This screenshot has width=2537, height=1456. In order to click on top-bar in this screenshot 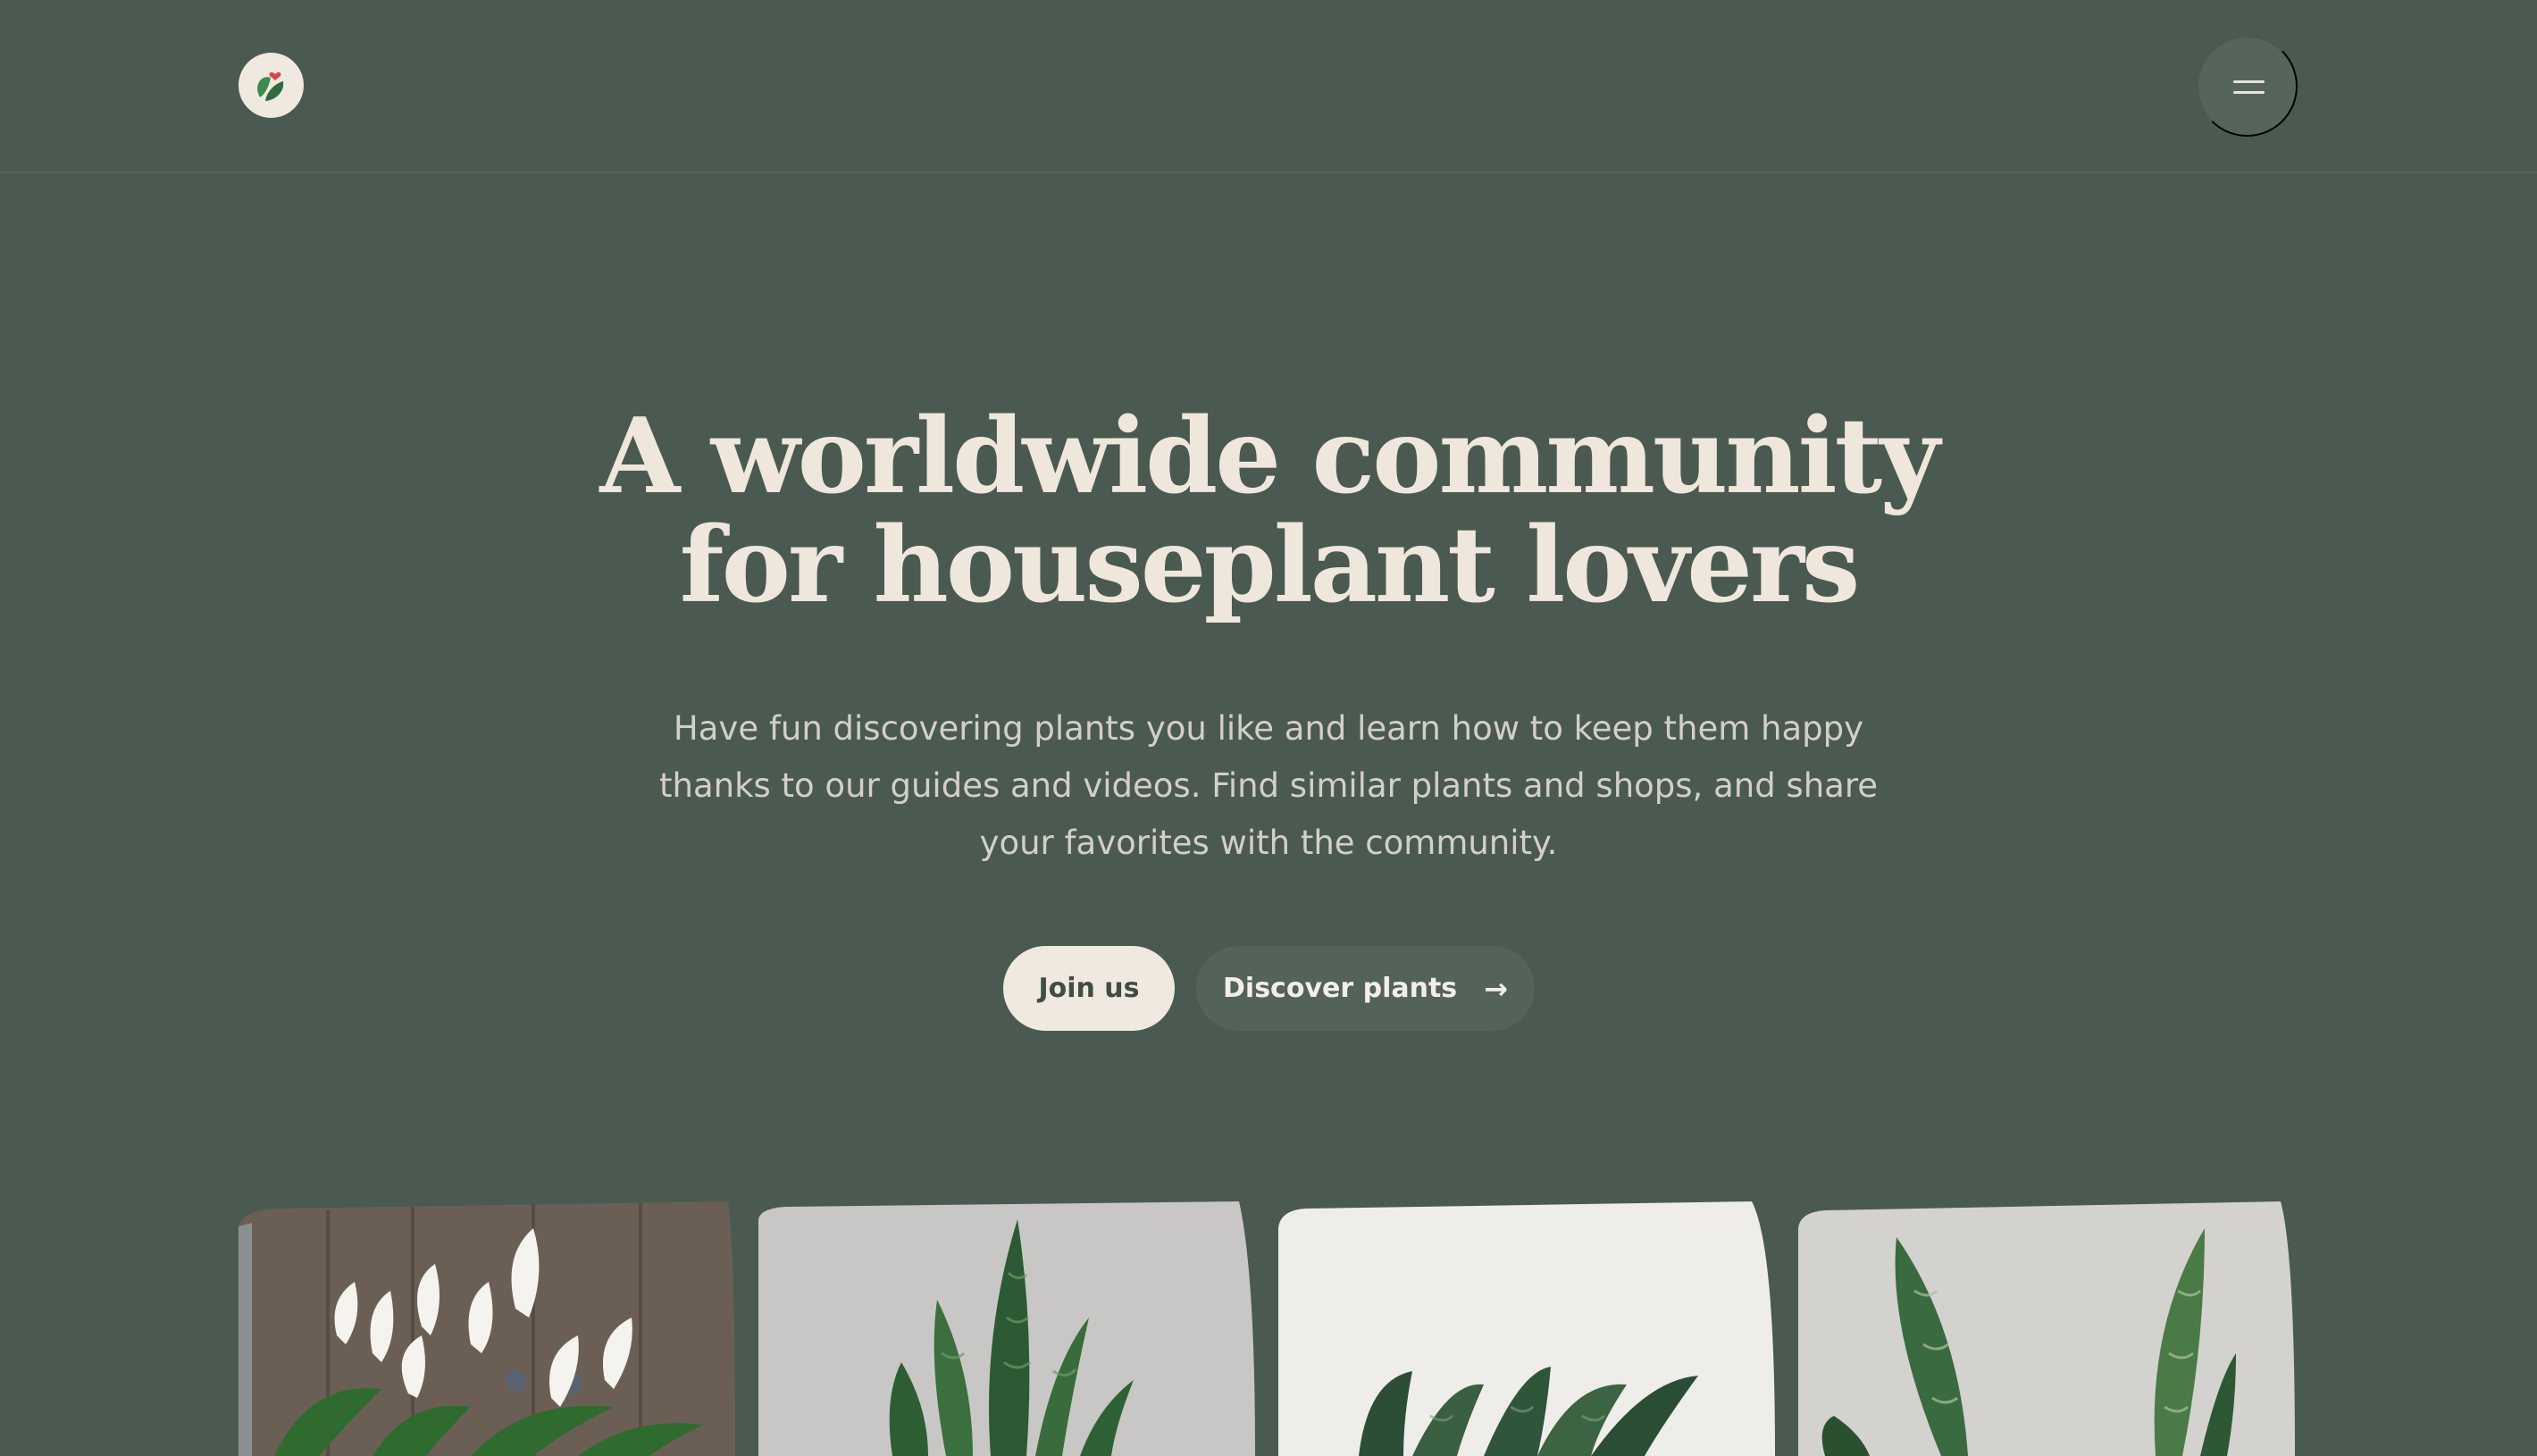, I will do `click(1268, 86)`.